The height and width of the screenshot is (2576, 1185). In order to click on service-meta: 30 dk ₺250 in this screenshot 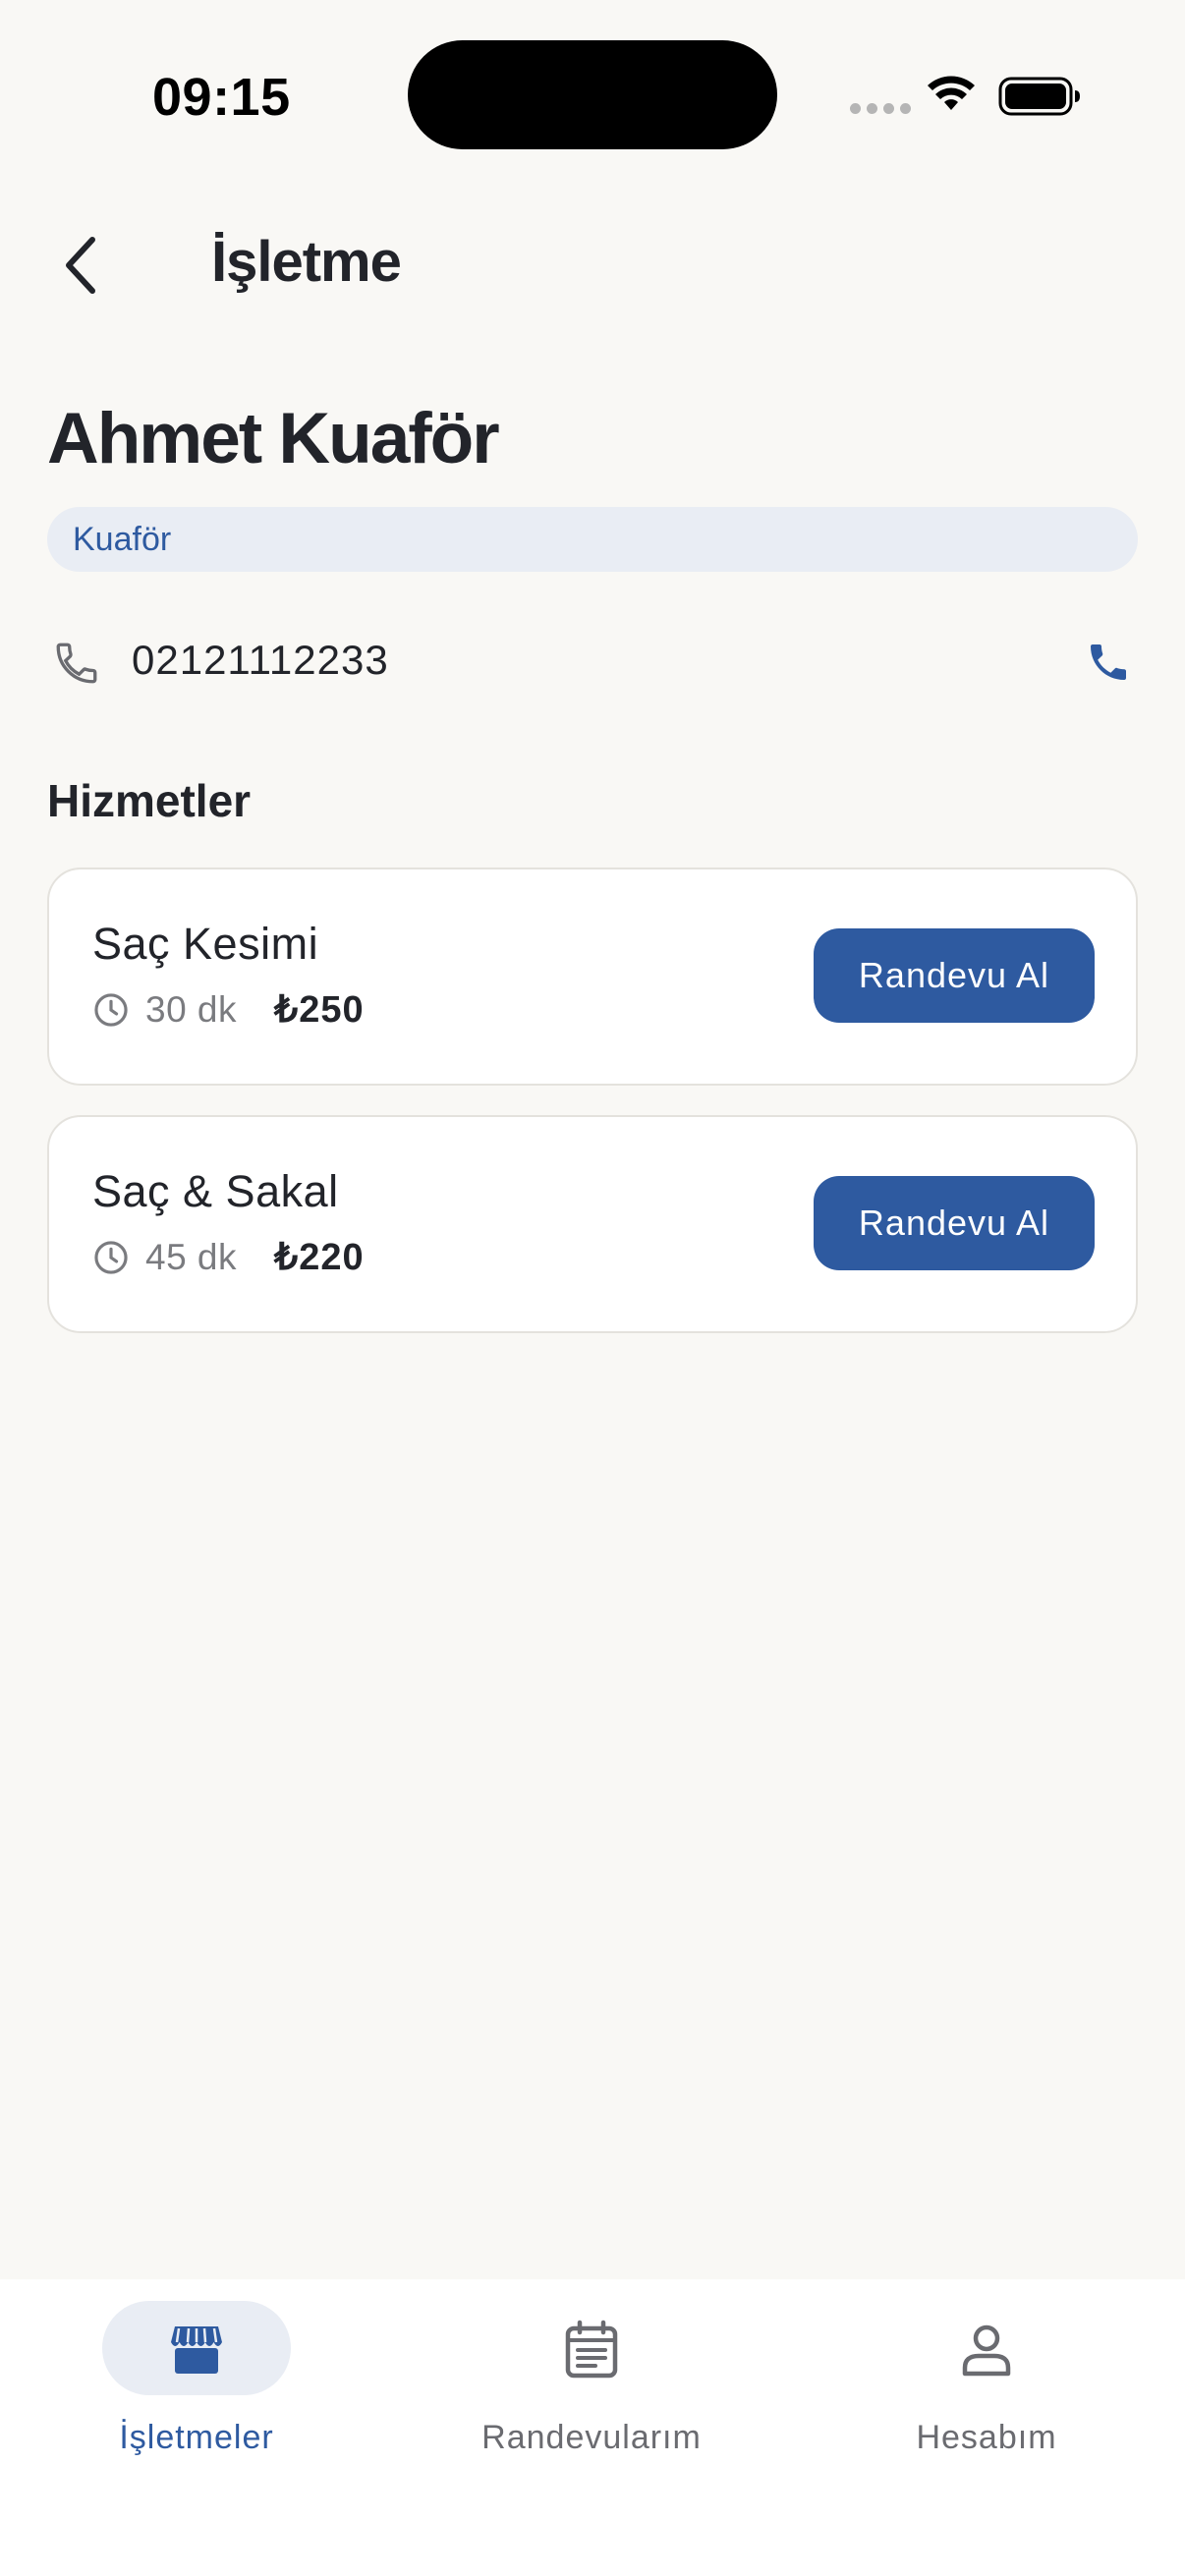, I will do `click(229, 1009)`.